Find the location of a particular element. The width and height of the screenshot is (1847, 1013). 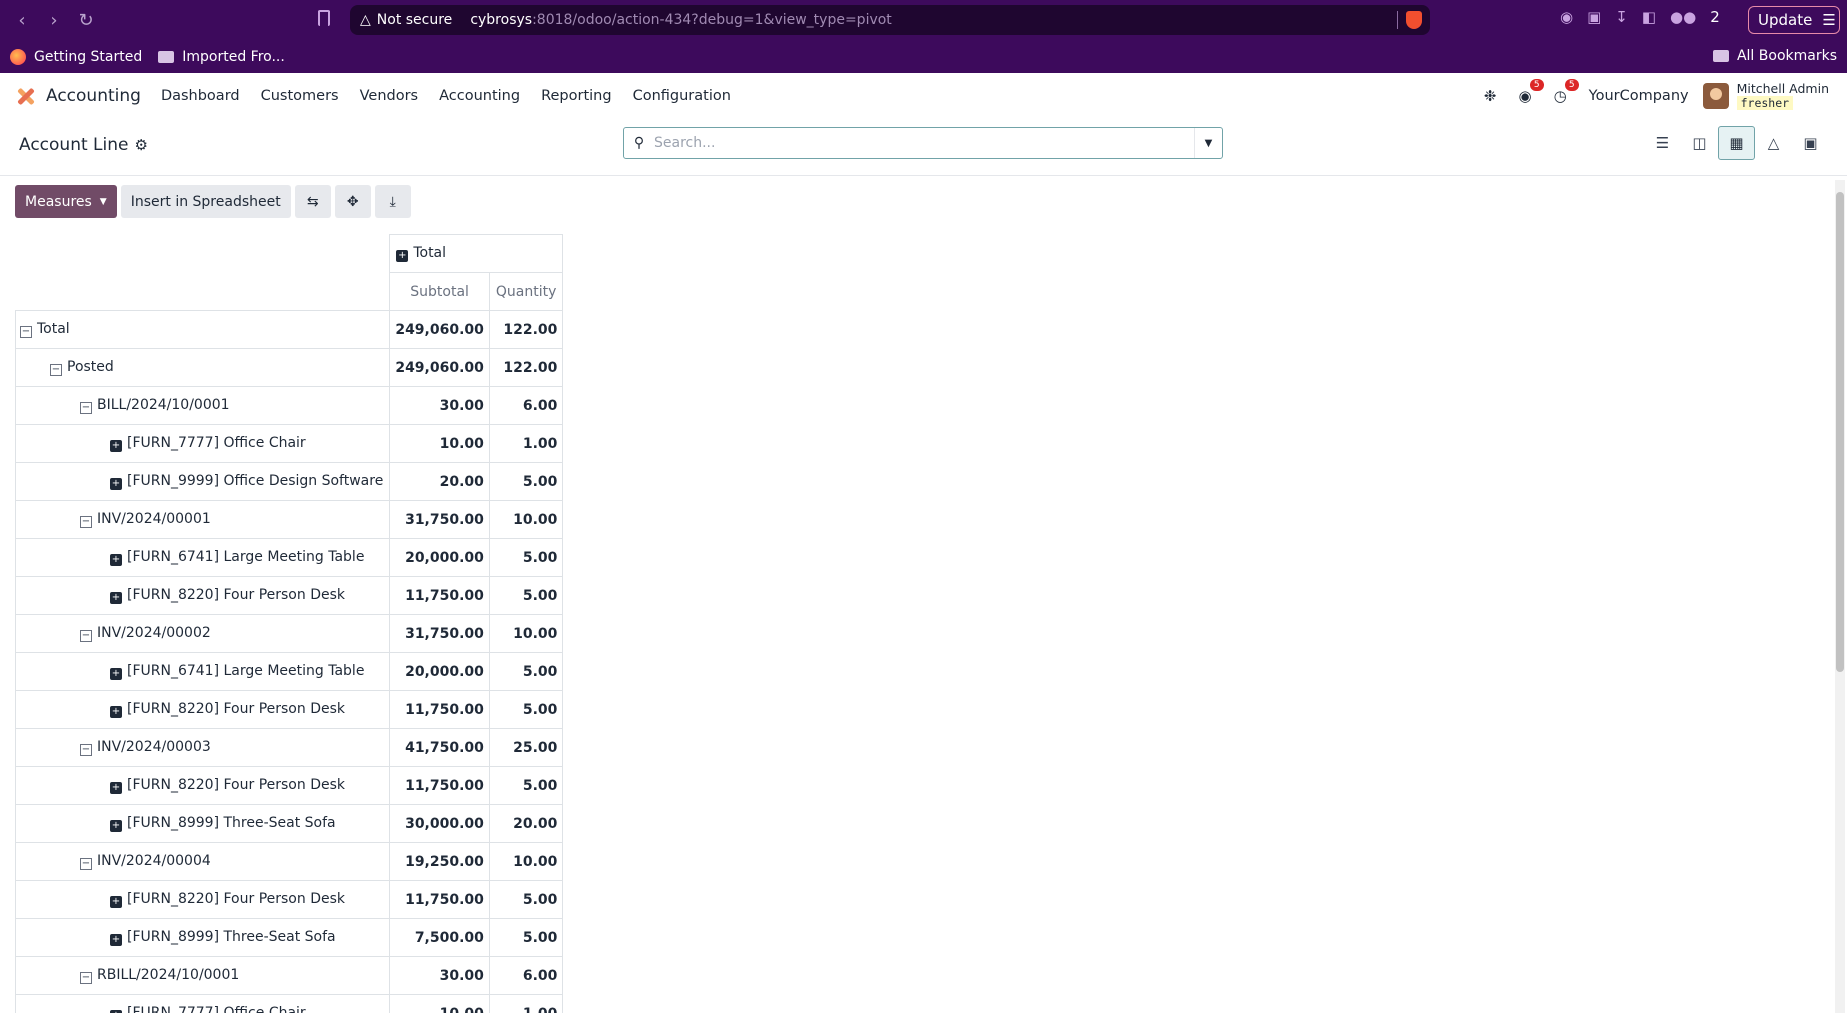

menu-dashboard: Dashboard is located at coordinates (200, 96).